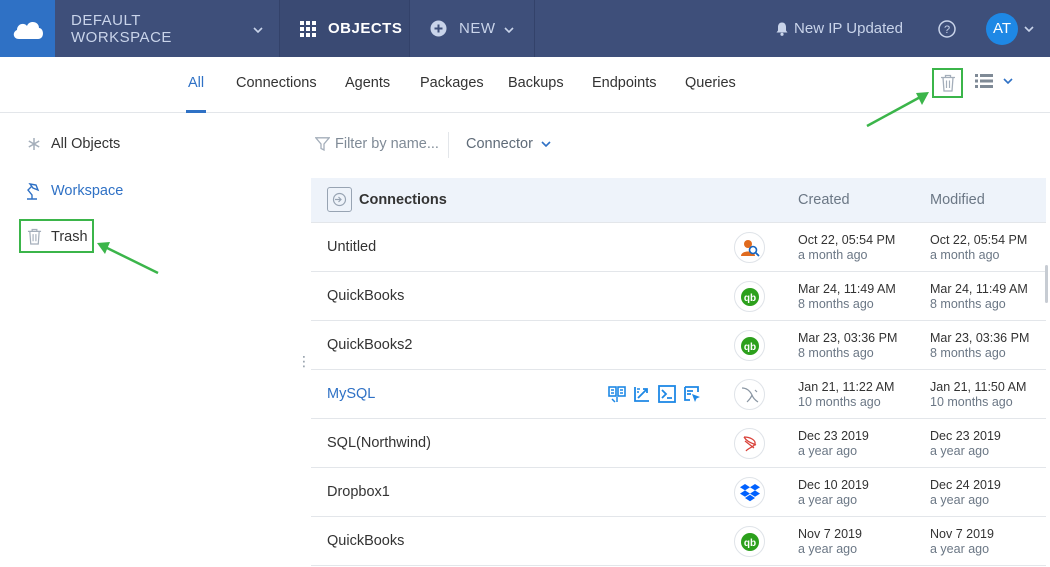 This screenshot has height=567, width=1050. What do you see at coordinates (304, 361) in the screenshot?
I see `resize-handle-icon: ⋮` at bounding box center [304, 361].